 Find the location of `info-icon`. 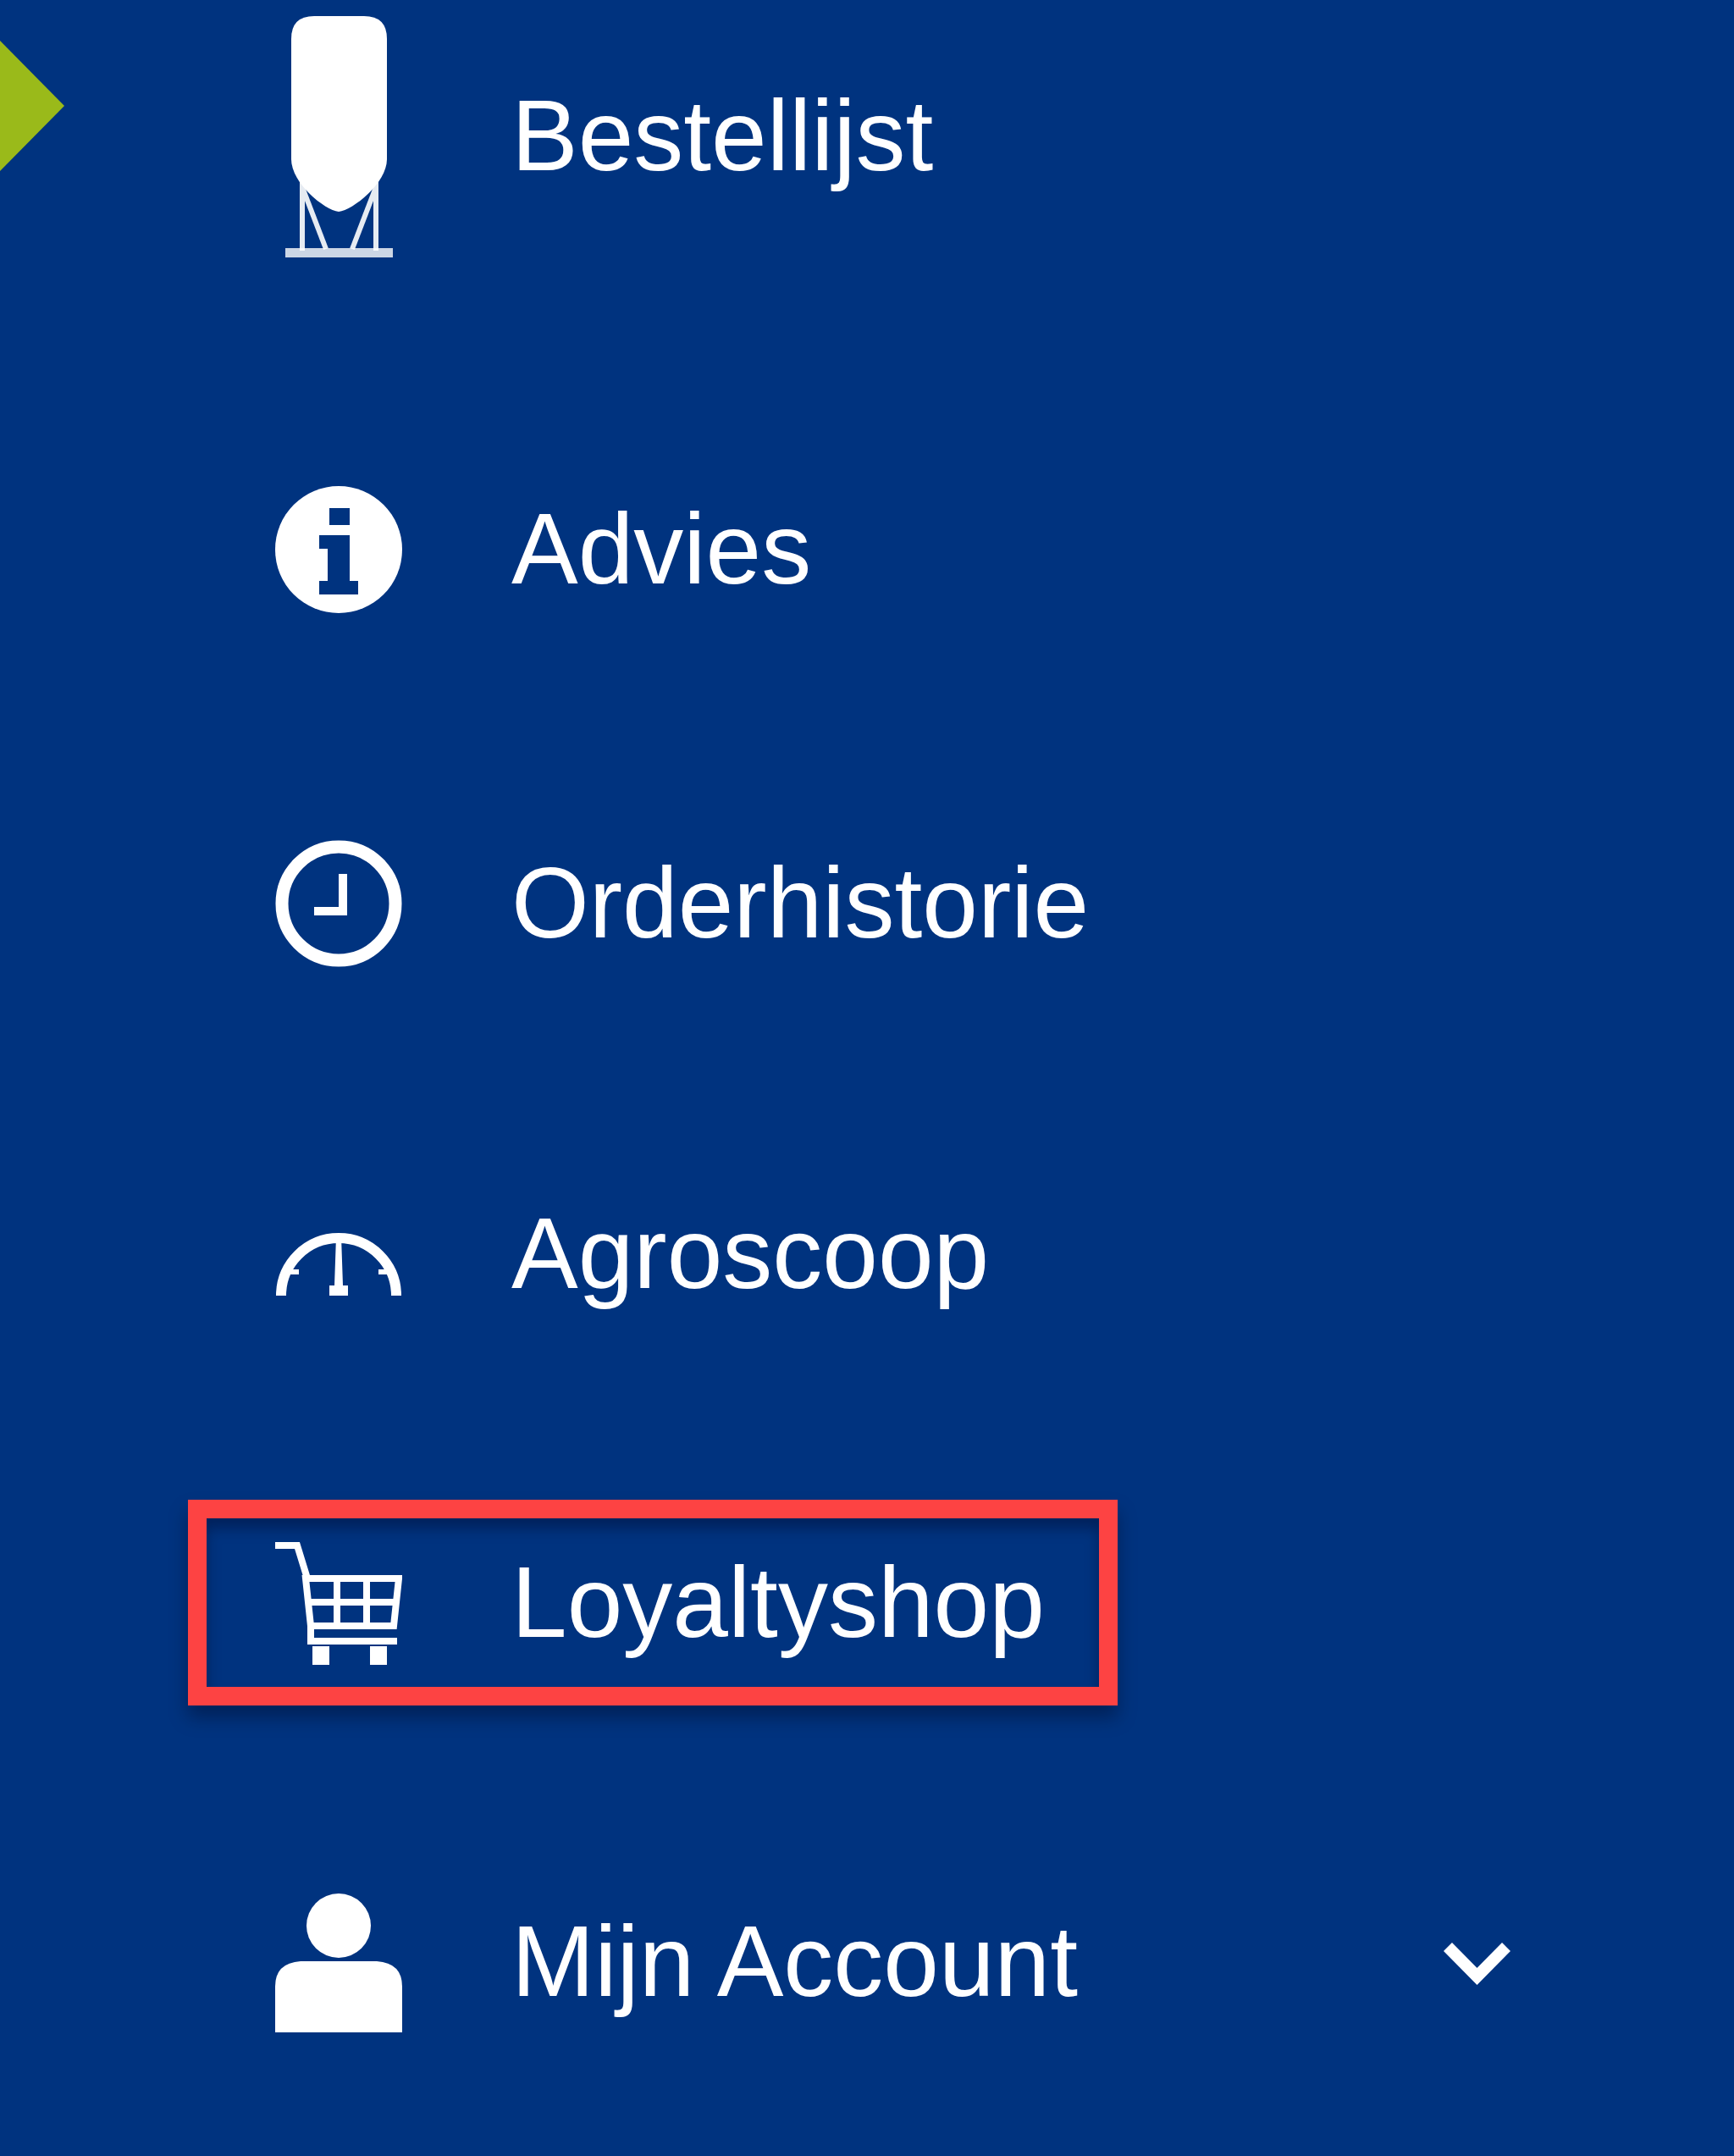

info-icon is located at coordinates (338, 549).